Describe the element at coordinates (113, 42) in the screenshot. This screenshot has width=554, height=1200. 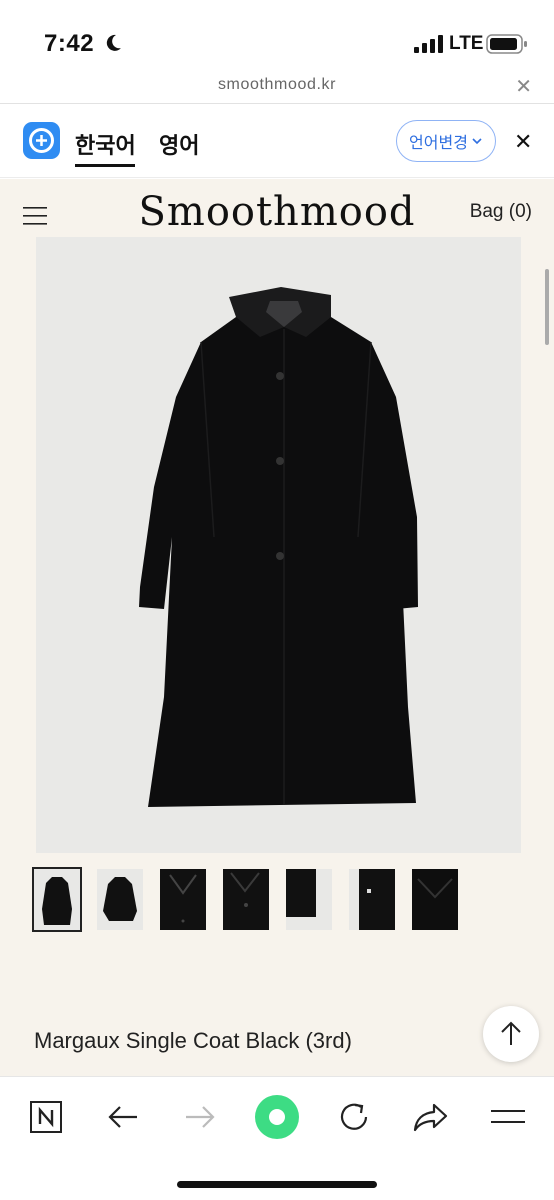
I see `moon-icon` at that location.